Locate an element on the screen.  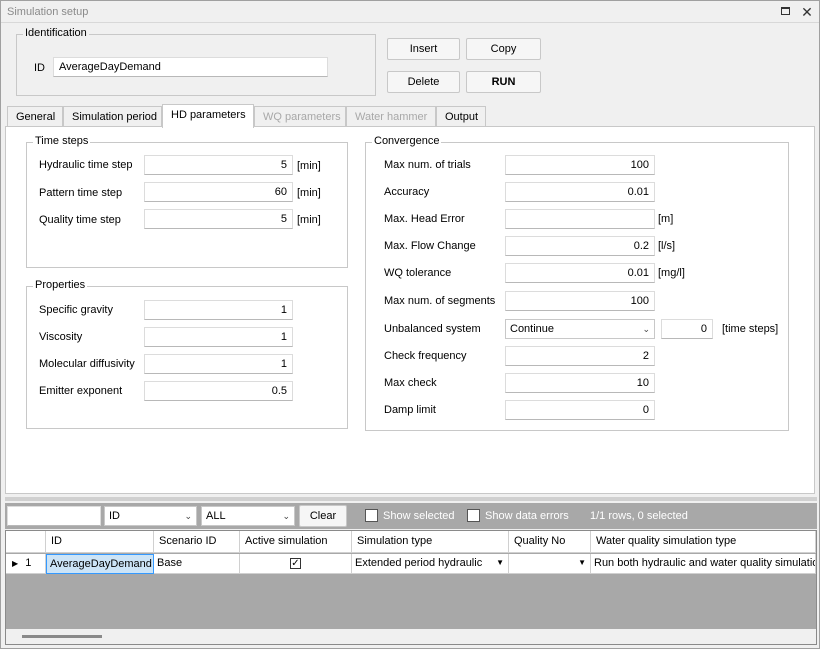
hydraulic-time-step-input: 5 is located at coordinates (218, 165).